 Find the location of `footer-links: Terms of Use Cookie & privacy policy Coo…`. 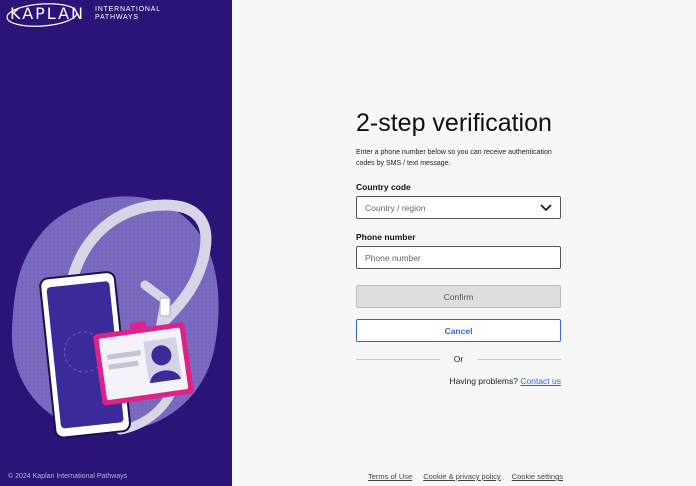

footer-links: Terms of Use Cookie & privacy policy Coo… is located at coordinates (465, 476).